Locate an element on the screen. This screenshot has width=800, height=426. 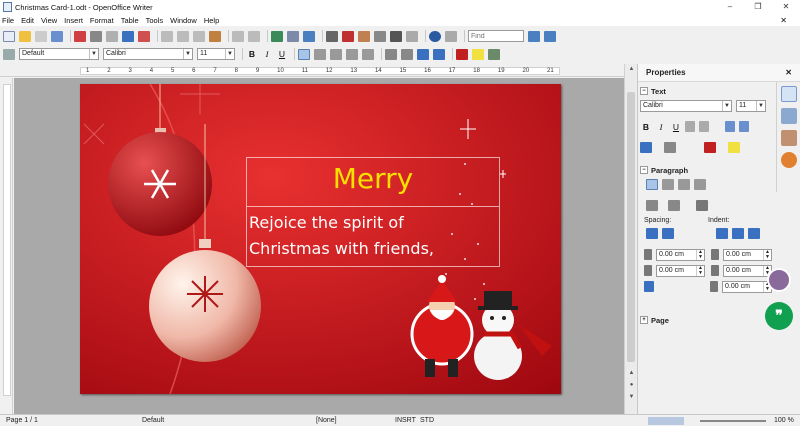
paragraph-section-header: − Paragraph is located at coordinates (706, 170).